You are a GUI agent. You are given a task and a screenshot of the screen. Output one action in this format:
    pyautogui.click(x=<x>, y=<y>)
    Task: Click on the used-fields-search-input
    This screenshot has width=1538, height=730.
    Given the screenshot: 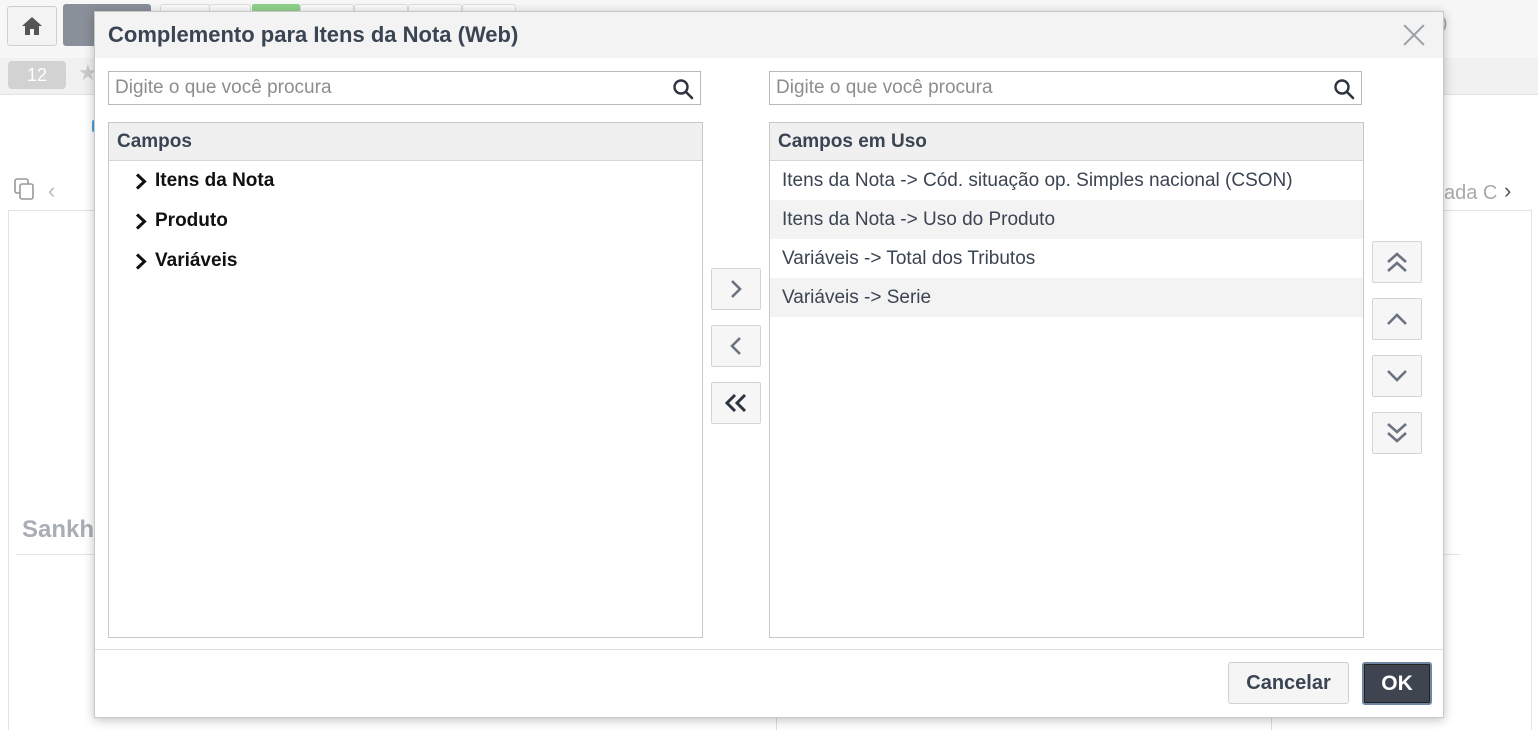 What is the action you would take?
    pyautogui.click(x=1050, y=88)
    